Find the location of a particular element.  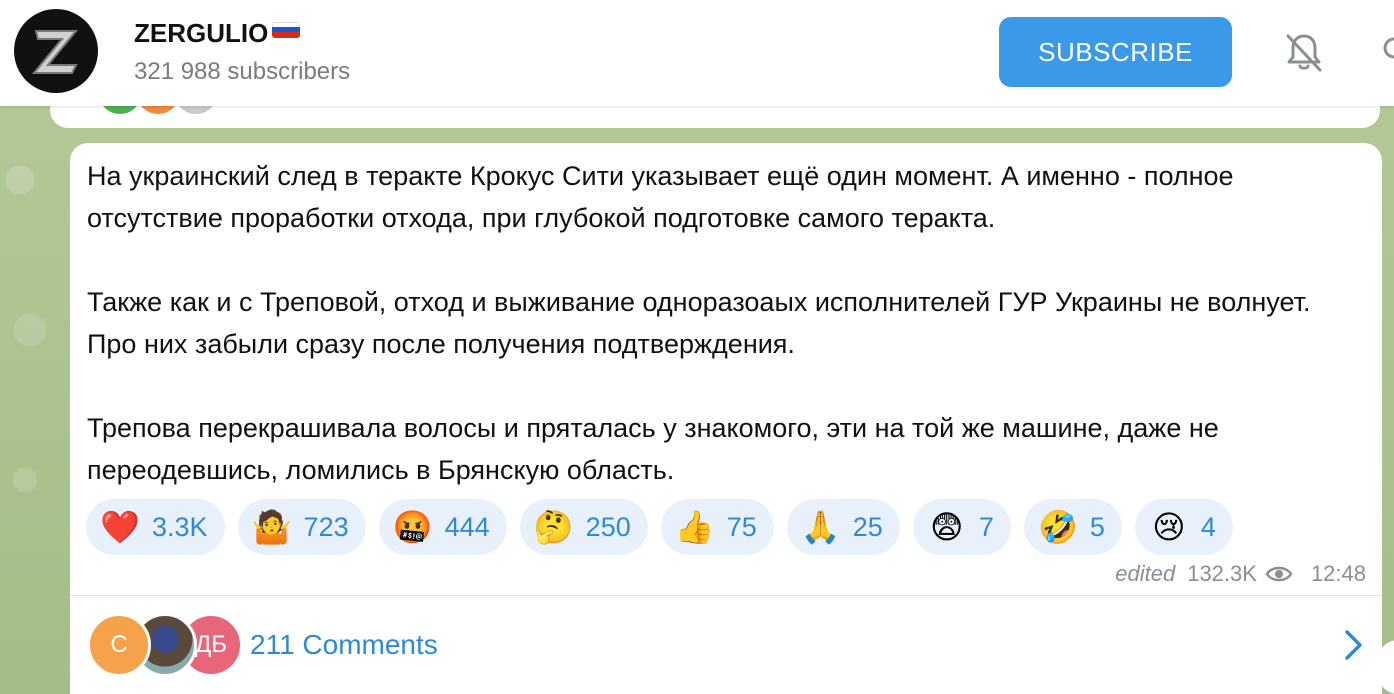

channel-title: ZERGULIO is located at coordinates (217, 33).